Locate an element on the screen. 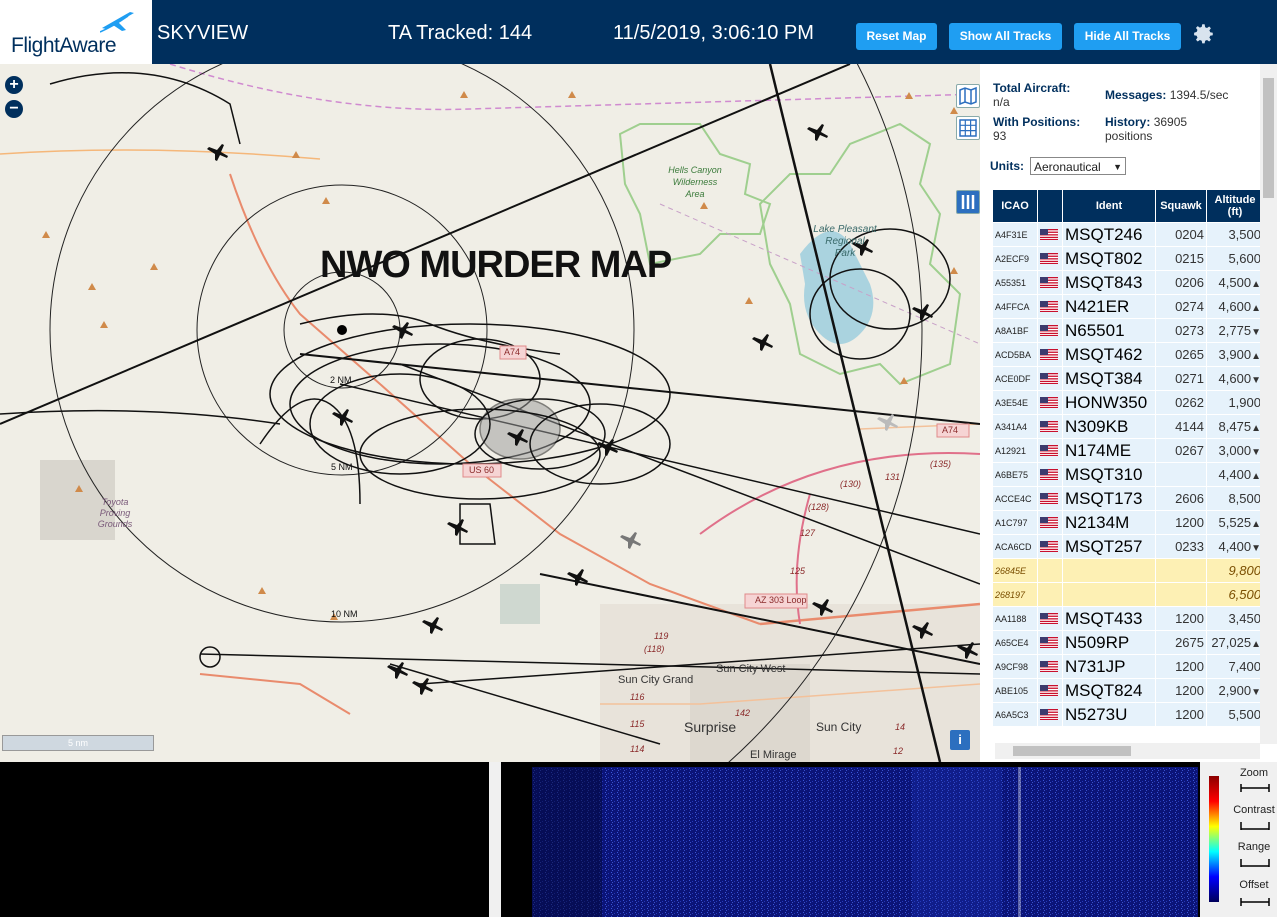 This screenshot has height=917, width=1277. table-row: A3E54E HONW350 0262 1,900 is located at coordinates (1128, 402).